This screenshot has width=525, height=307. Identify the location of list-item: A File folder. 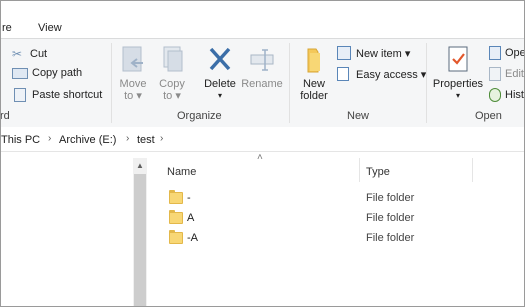
(317, 218).